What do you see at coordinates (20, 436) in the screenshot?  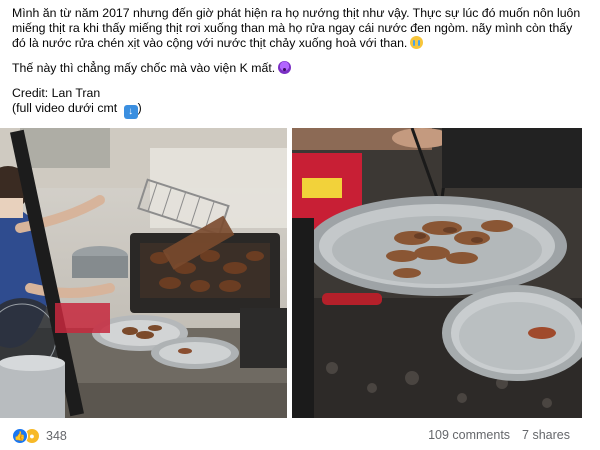 I see `like-icon: 👍` at bounding box center [20, 436].